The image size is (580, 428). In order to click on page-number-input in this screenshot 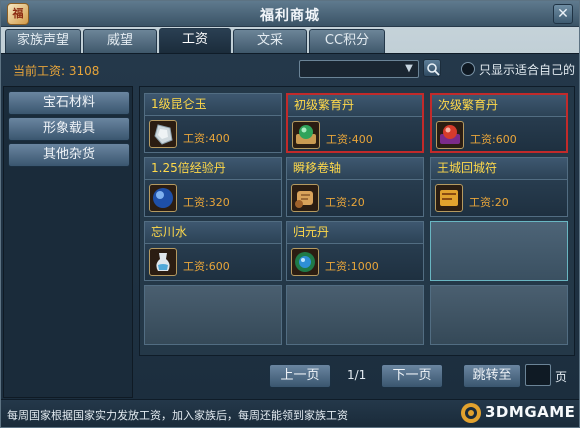, I will do `click(538, 375)`.